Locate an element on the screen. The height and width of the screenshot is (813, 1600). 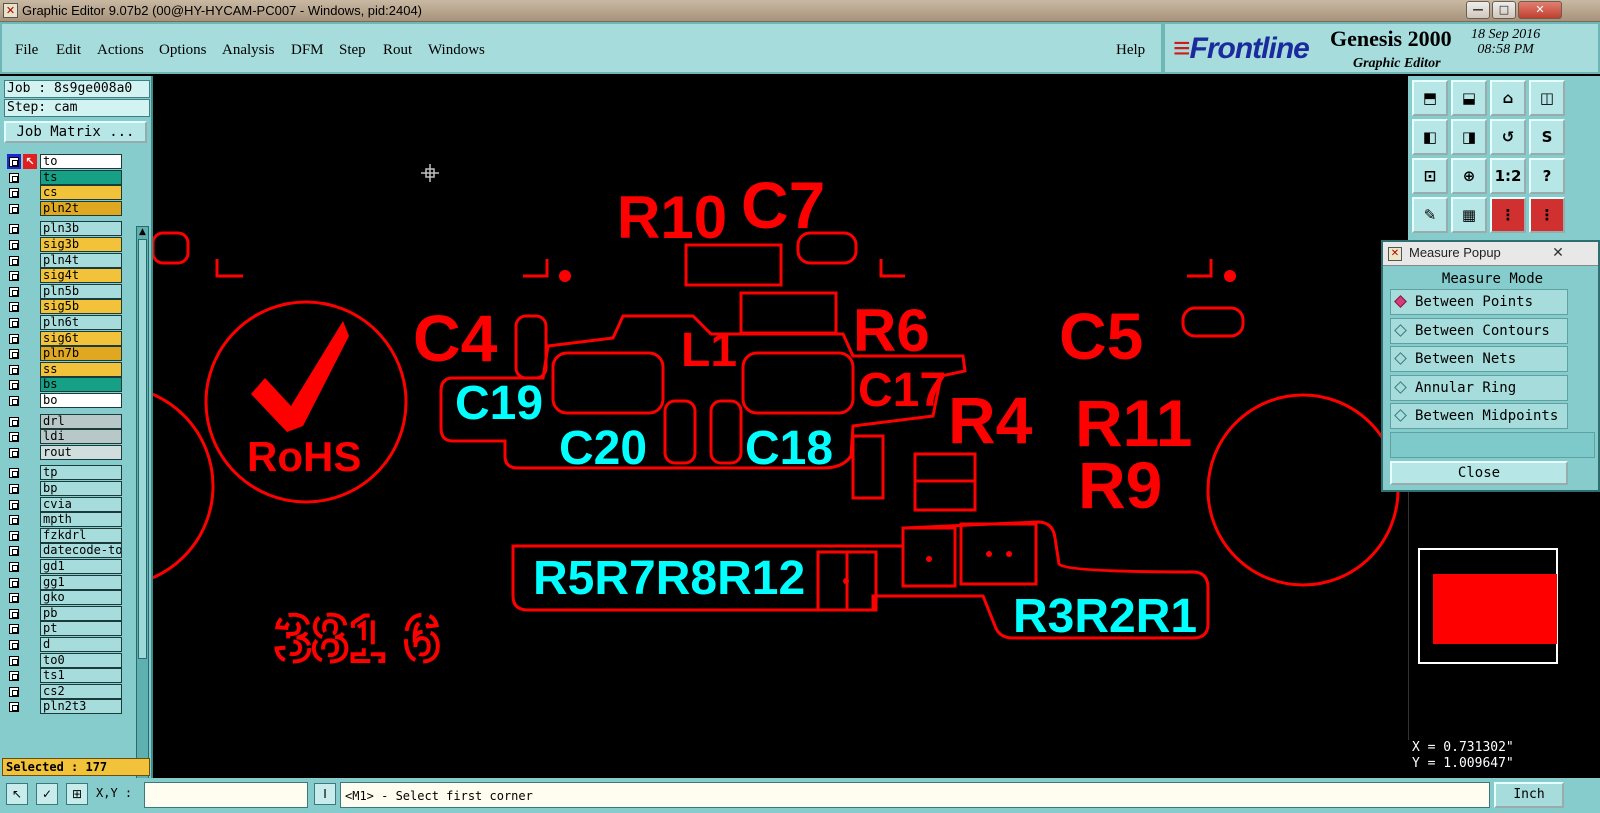
layer-name: cs2 is located at coordinates (81, 691).